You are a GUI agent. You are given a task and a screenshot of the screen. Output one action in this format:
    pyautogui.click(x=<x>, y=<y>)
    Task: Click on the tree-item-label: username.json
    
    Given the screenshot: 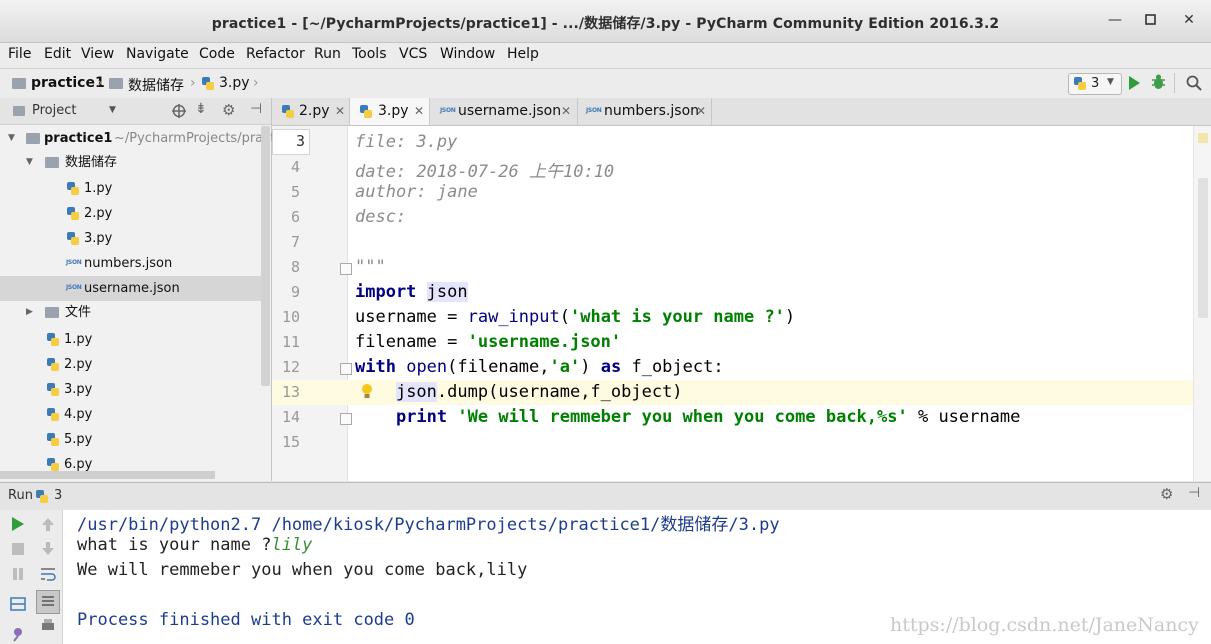 What is the action you would take?
    pyautogui.click(x=132, y=288)
    